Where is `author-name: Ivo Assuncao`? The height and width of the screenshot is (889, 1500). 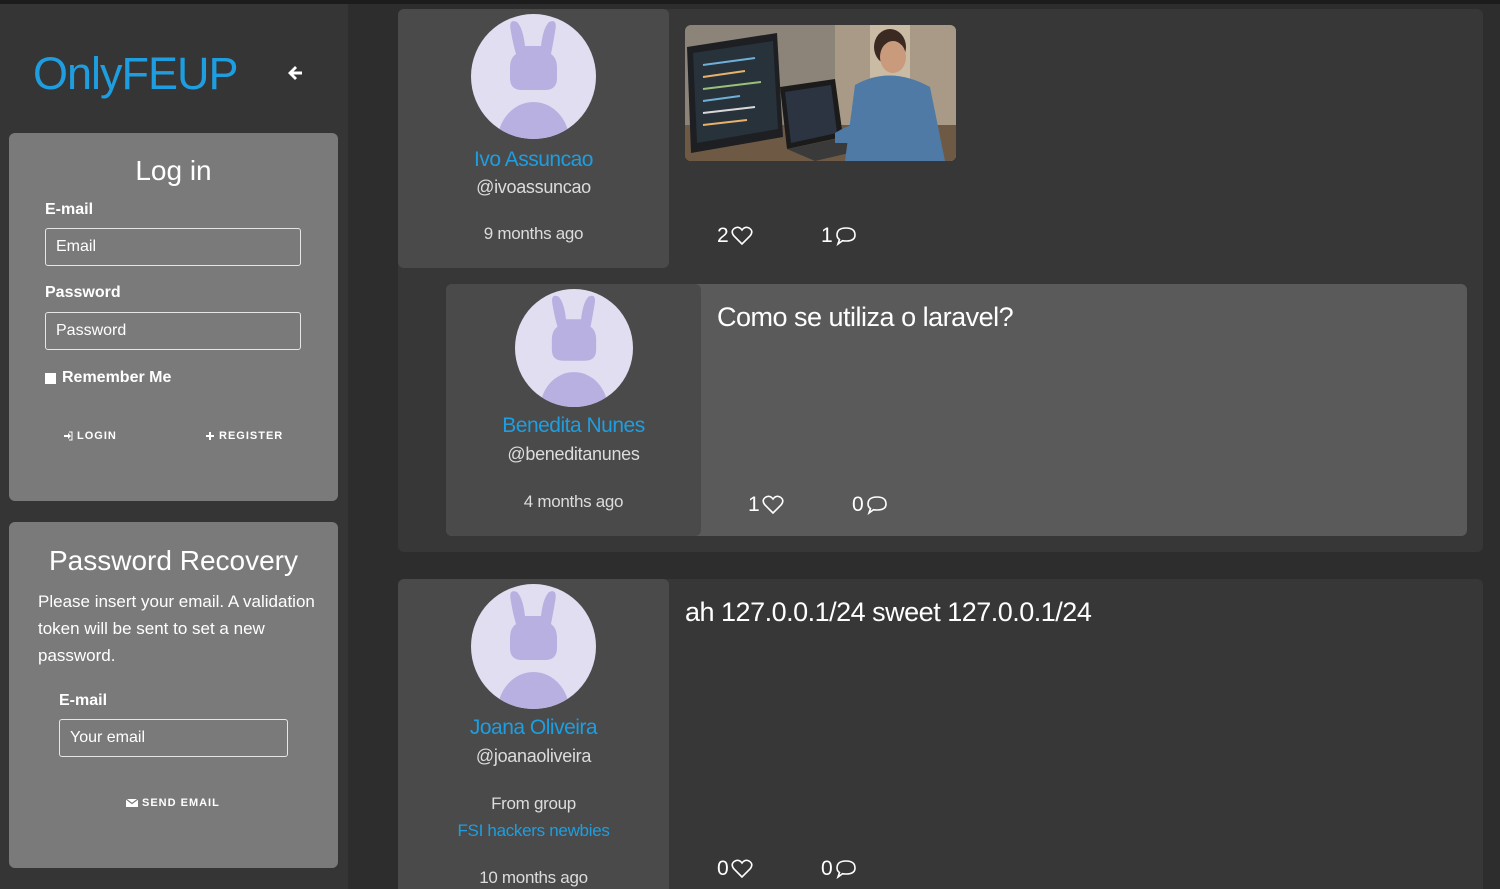 author-name: Ivo Assuncao is located at coordinates (533, 160).